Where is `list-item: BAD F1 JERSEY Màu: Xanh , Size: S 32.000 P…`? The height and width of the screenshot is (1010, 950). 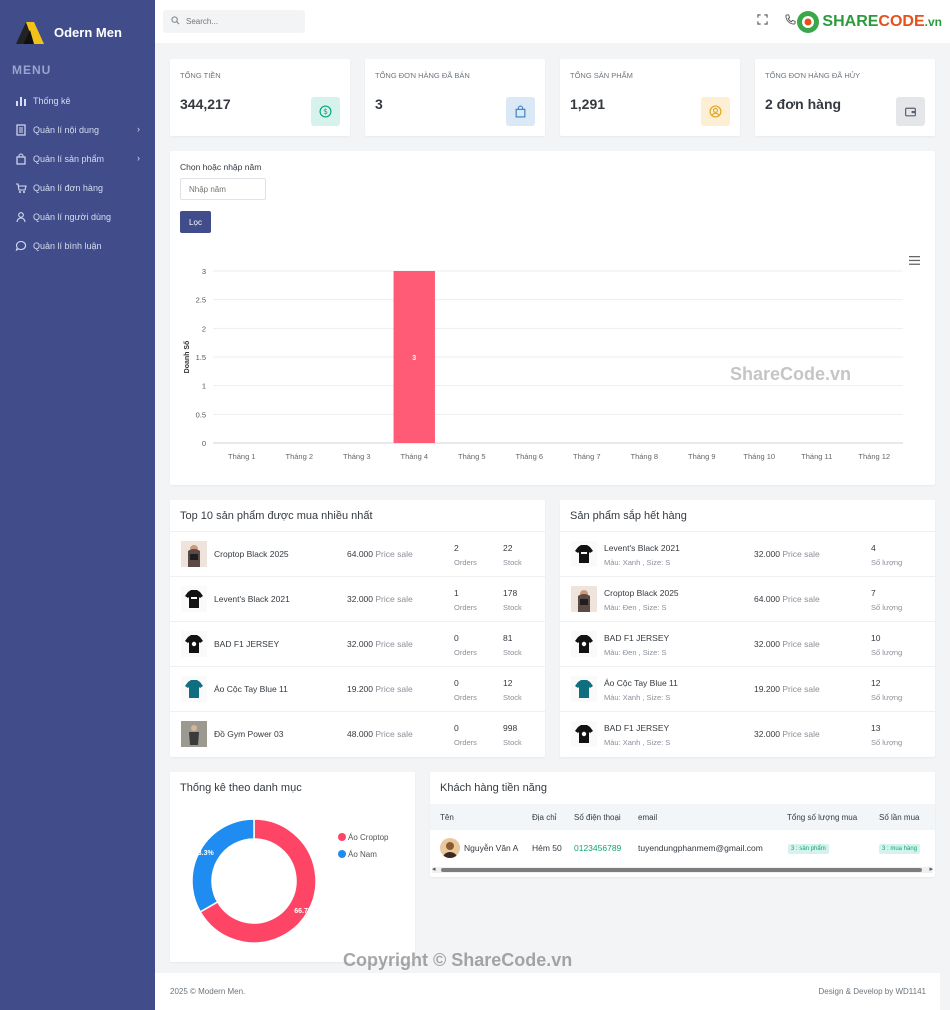
list-item: BAD F1 JERSEY Màu: Xanh , Size: S 32.000 P… is located at coordinates (747, 733).